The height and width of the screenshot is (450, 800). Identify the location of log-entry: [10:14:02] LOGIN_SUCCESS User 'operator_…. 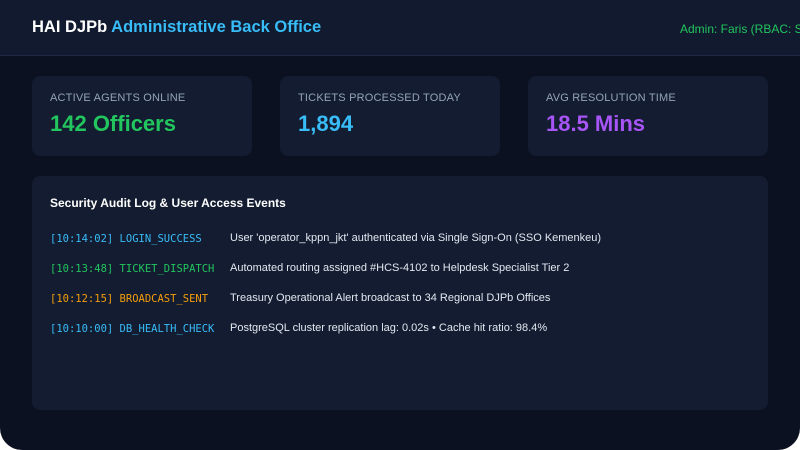
(400, 247).